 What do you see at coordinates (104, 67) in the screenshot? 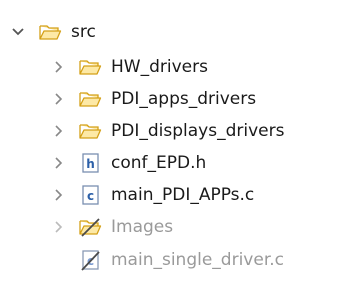
I see `tree-node-hw-drivers: HW_drivers` at bounding box center [104, 67].